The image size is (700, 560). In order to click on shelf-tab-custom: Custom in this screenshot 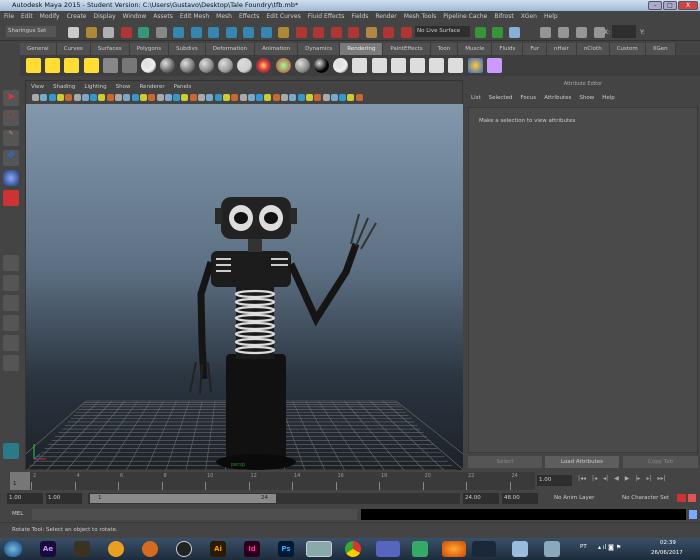, I will do `click(627, 49)`.